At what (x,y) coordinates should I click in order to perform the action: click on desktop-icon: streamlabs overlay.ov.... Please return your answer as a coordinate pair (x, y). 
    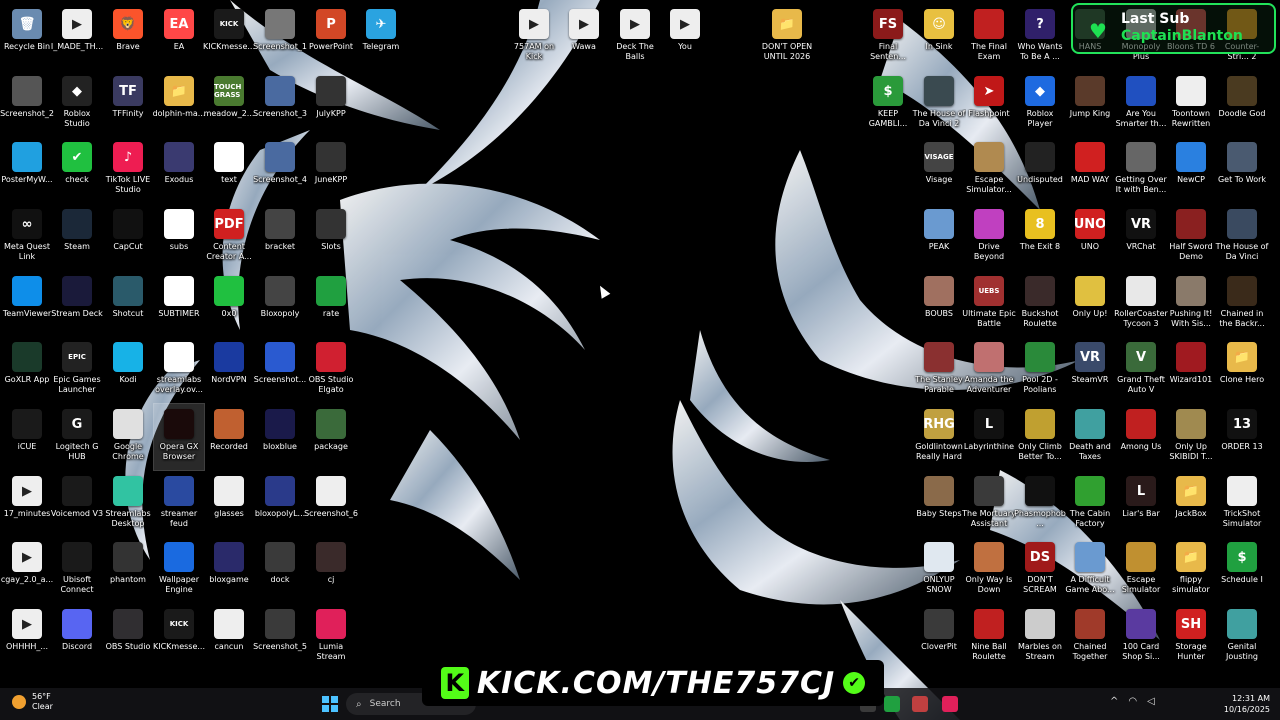
    Looking at the image, I should click on (179, 370).